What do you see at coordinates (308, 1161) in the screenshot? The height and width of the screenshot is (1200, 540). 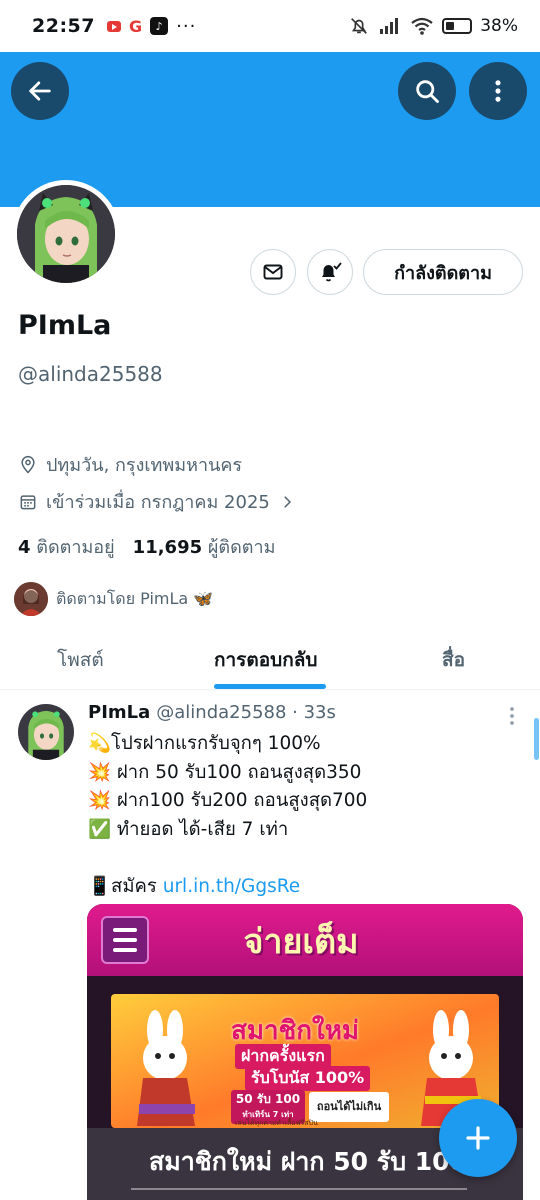 I see `promo-caption: สมาชิกใหม่ ฝาก 50 รับ 100` at bounding box center [308, 1161].